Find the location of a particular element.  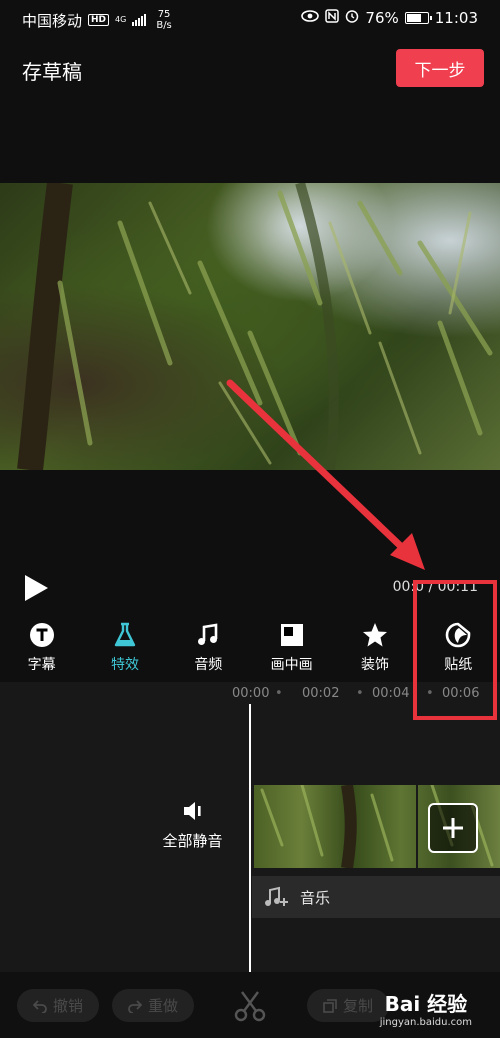

add-clip-button is located at coordinates (453, 828).